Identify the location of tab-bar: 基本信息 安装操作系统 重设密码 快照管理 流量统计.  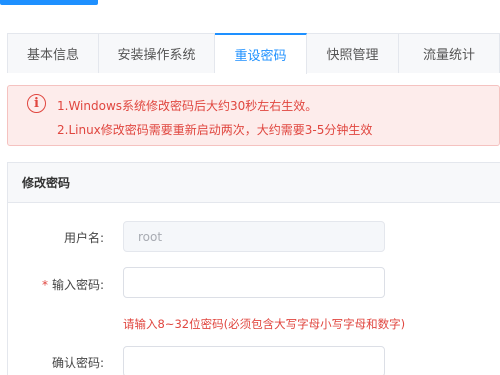
(253, 53).